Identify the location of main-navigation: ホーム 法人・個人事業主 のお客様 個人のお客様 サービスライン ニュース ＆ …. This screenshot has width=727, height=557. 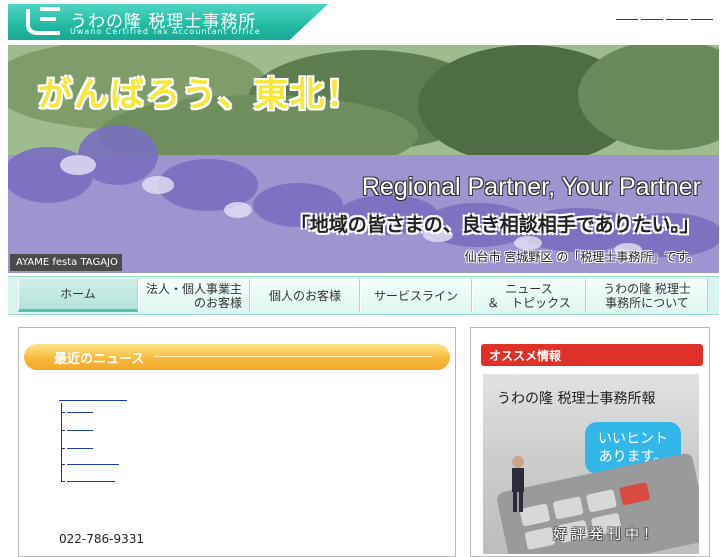
(363, 295).